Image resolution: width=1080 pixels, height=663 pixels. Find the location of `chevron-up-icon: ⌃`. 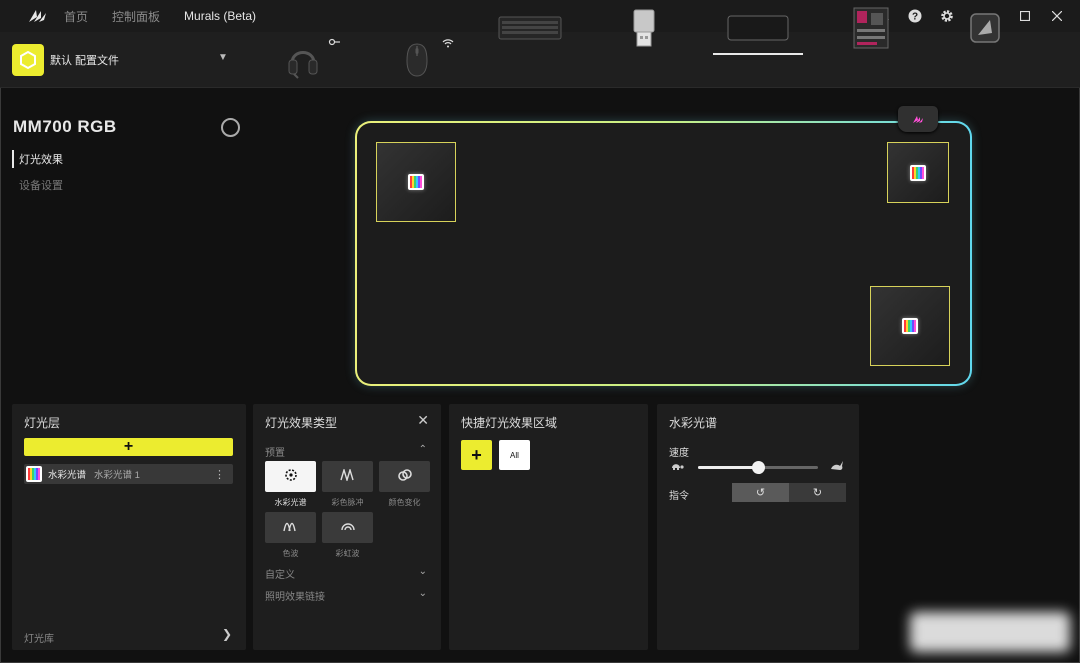

chevron-up-icon: ⌃ is located at coordinates (423, 449).